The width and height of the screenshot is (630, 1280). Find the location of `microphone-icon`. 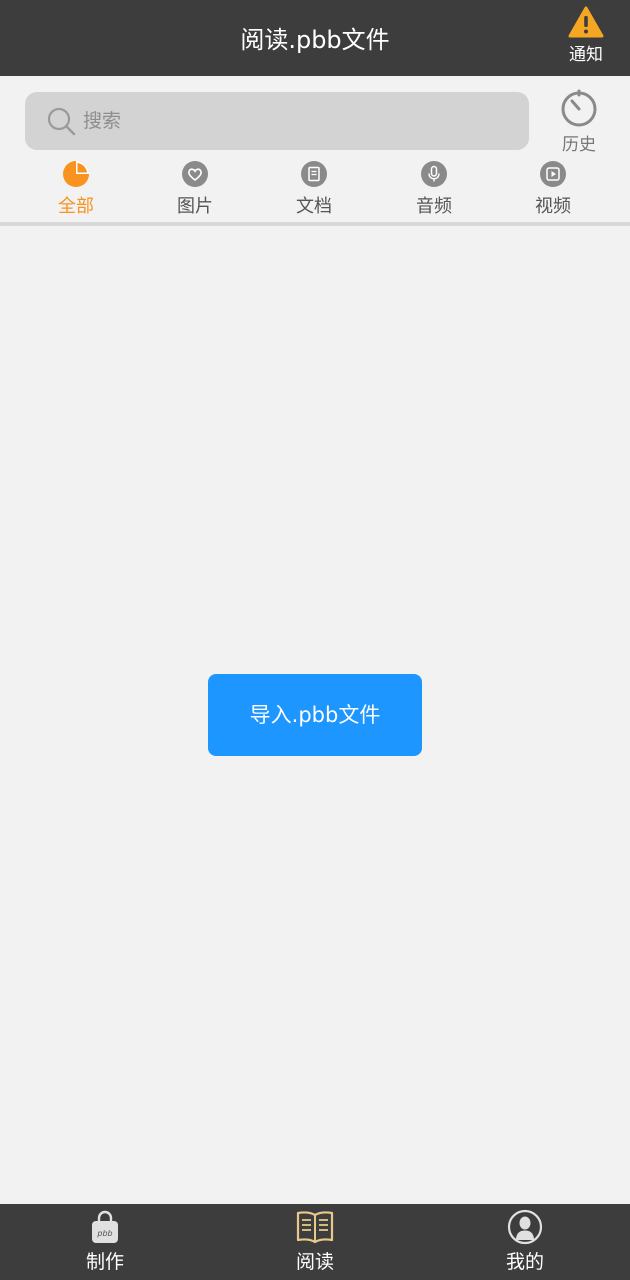

microphone-icon is located at coordinates (434, 174).